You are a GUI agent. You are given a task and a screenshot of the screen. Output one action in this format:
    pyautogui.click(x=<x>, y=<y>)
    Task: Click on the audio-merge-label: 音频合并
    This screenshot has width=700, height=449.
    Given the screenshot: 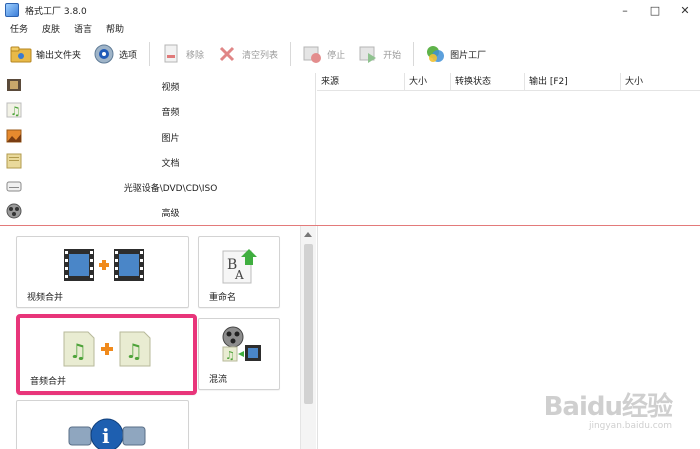 What is the action you would take?
    pyautogui.click(x=48, y=382)
    